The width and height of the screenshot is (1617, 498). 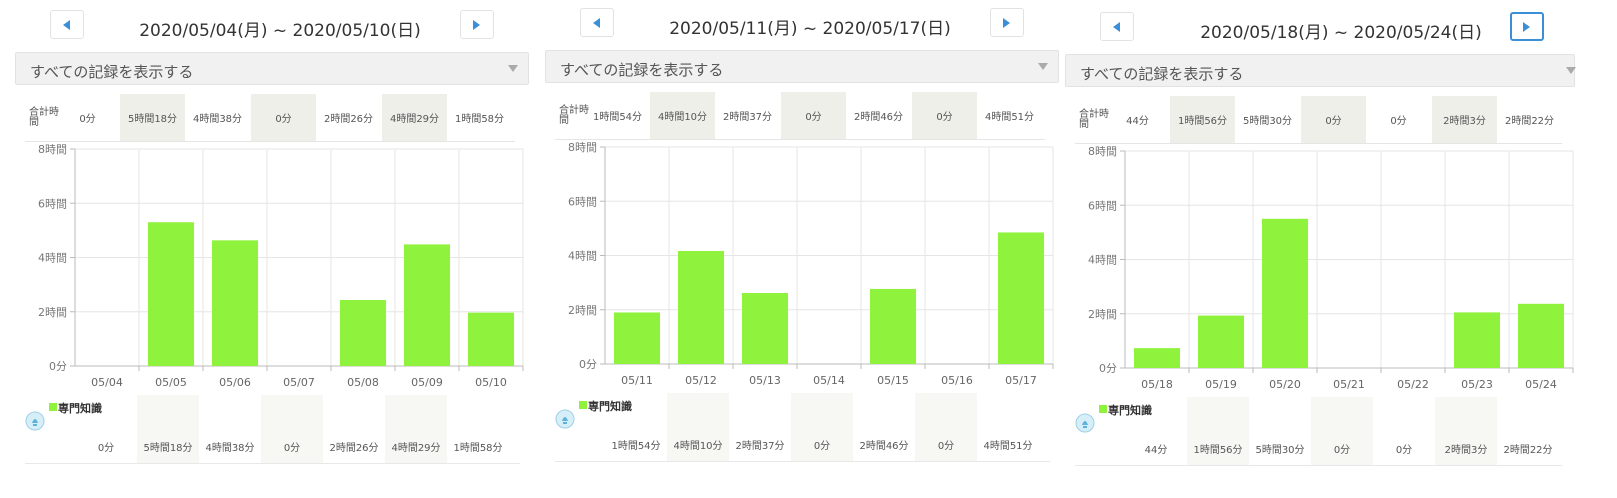 What do you see at coordinates (1528, 450) in the screenshot?
I see `legend-value-cell: 2時間22分` at bounding box center [1528, 450].